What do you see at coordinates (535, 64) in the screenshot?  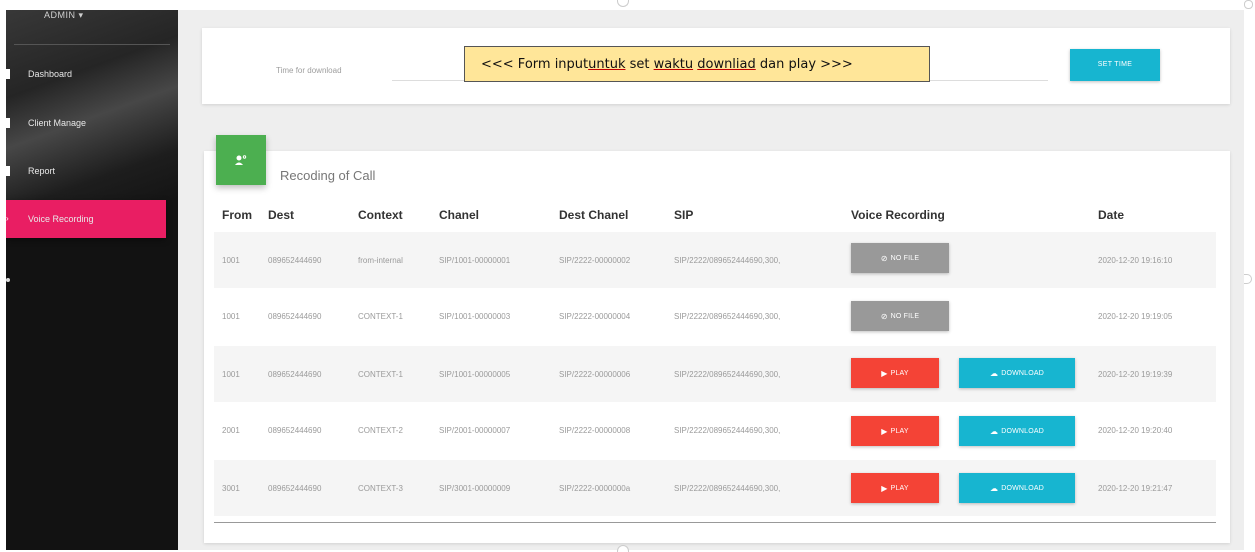 I see `callout-text: <<< Form input` at bounding box center [535, 64].